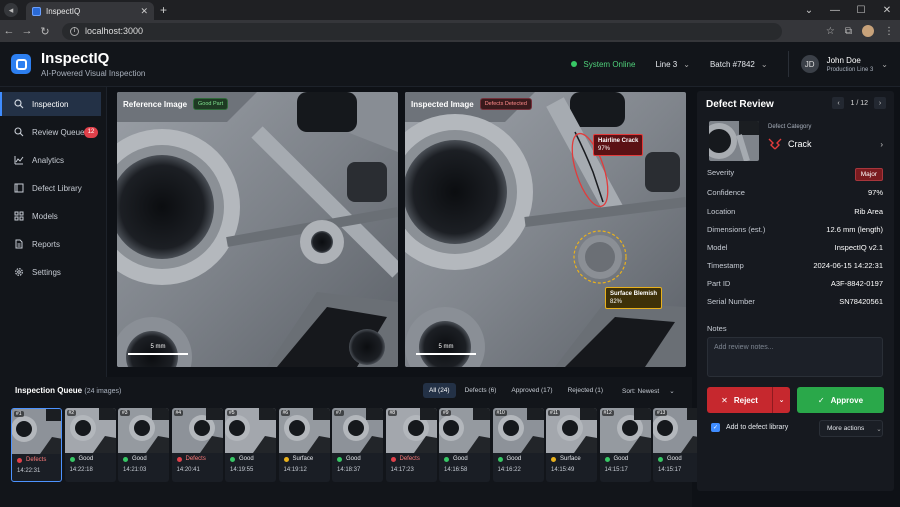 The width and height of the screenshot is (900, 507). I want to click on queue-thumbnail: #4 Defects 14:20:41, so click(197, 445).